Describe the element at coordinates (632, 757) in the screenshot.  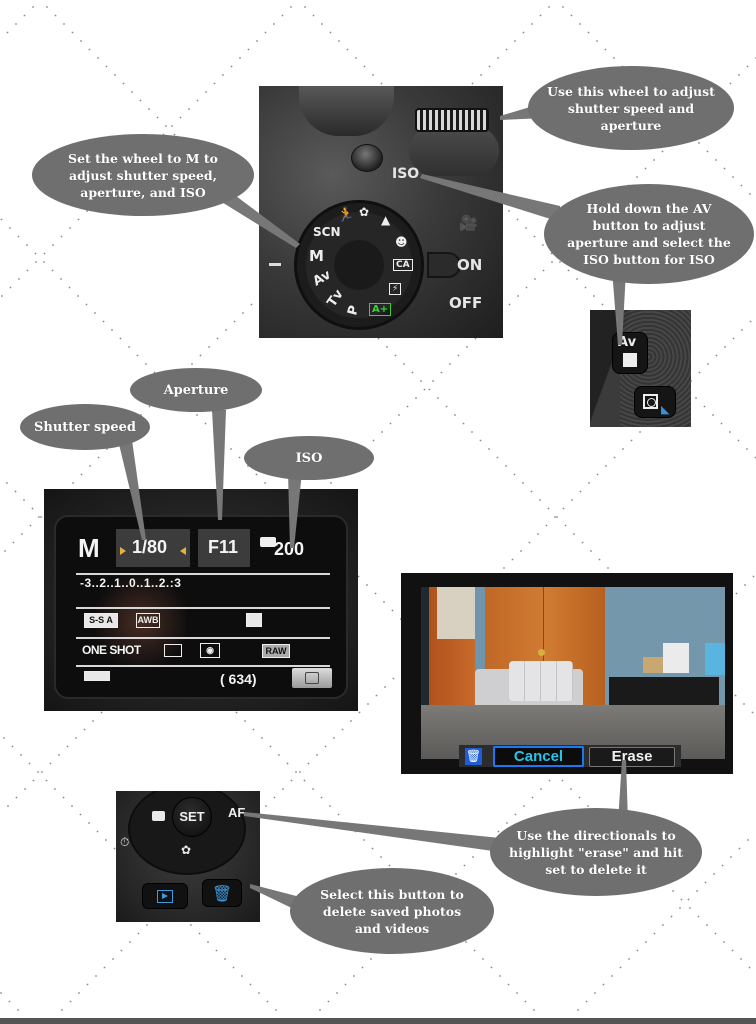
I see `erase-button: Erase` at that location.